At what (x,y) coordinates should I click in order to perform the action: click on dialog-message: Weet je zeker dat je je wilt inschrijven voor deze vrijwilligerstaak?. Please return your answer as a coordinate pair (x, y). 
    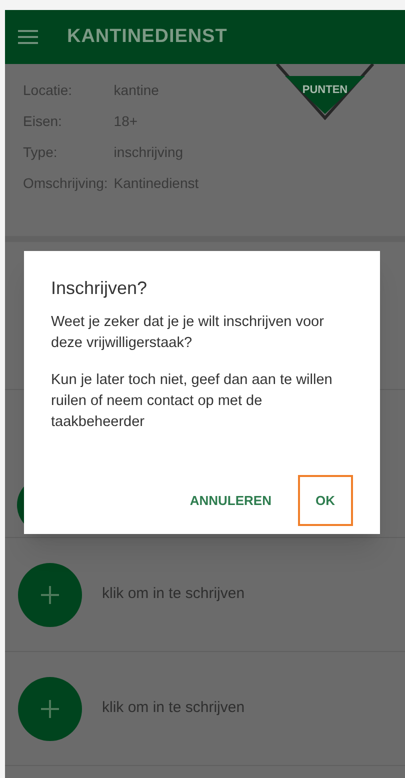
    Looking at the image, I should click on (188, 333).